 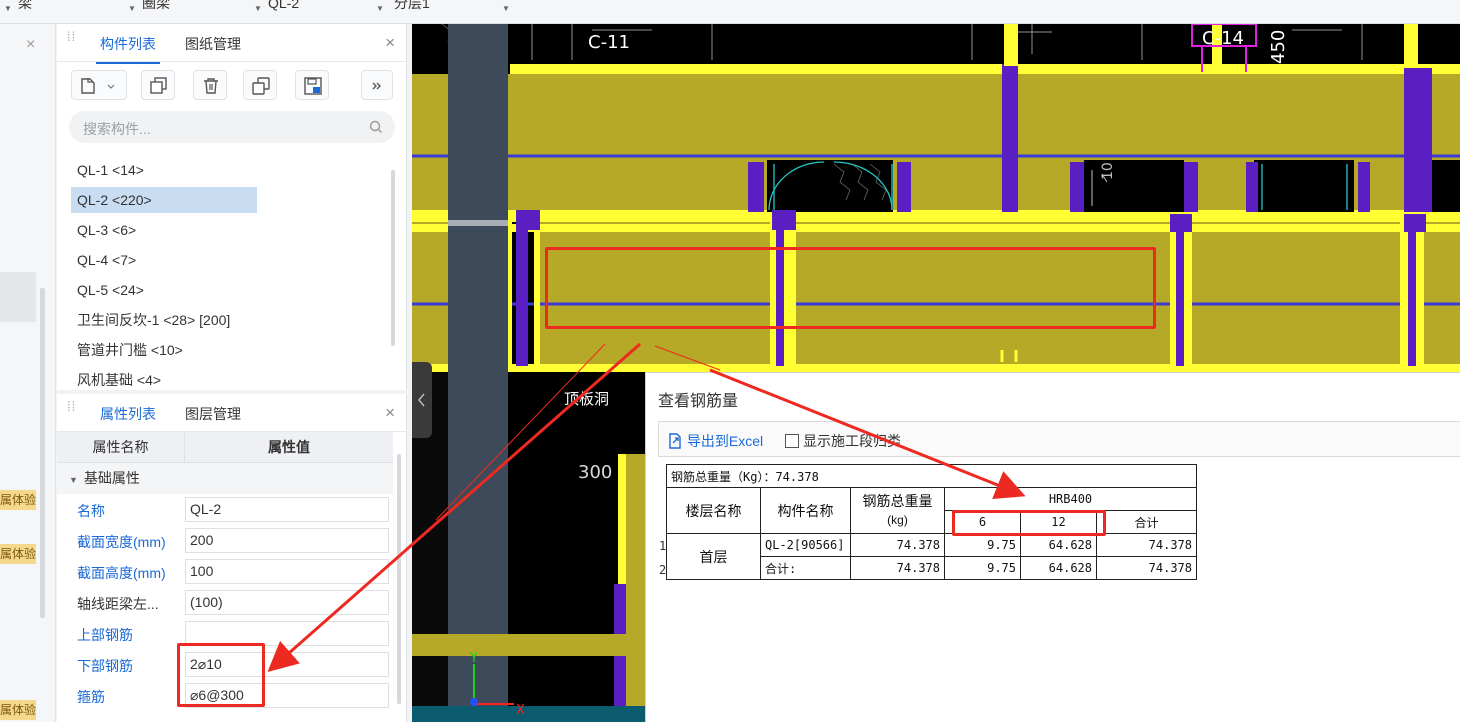 I want to click on property-name: 截面宽度(mm), so click(x=121, y=542).